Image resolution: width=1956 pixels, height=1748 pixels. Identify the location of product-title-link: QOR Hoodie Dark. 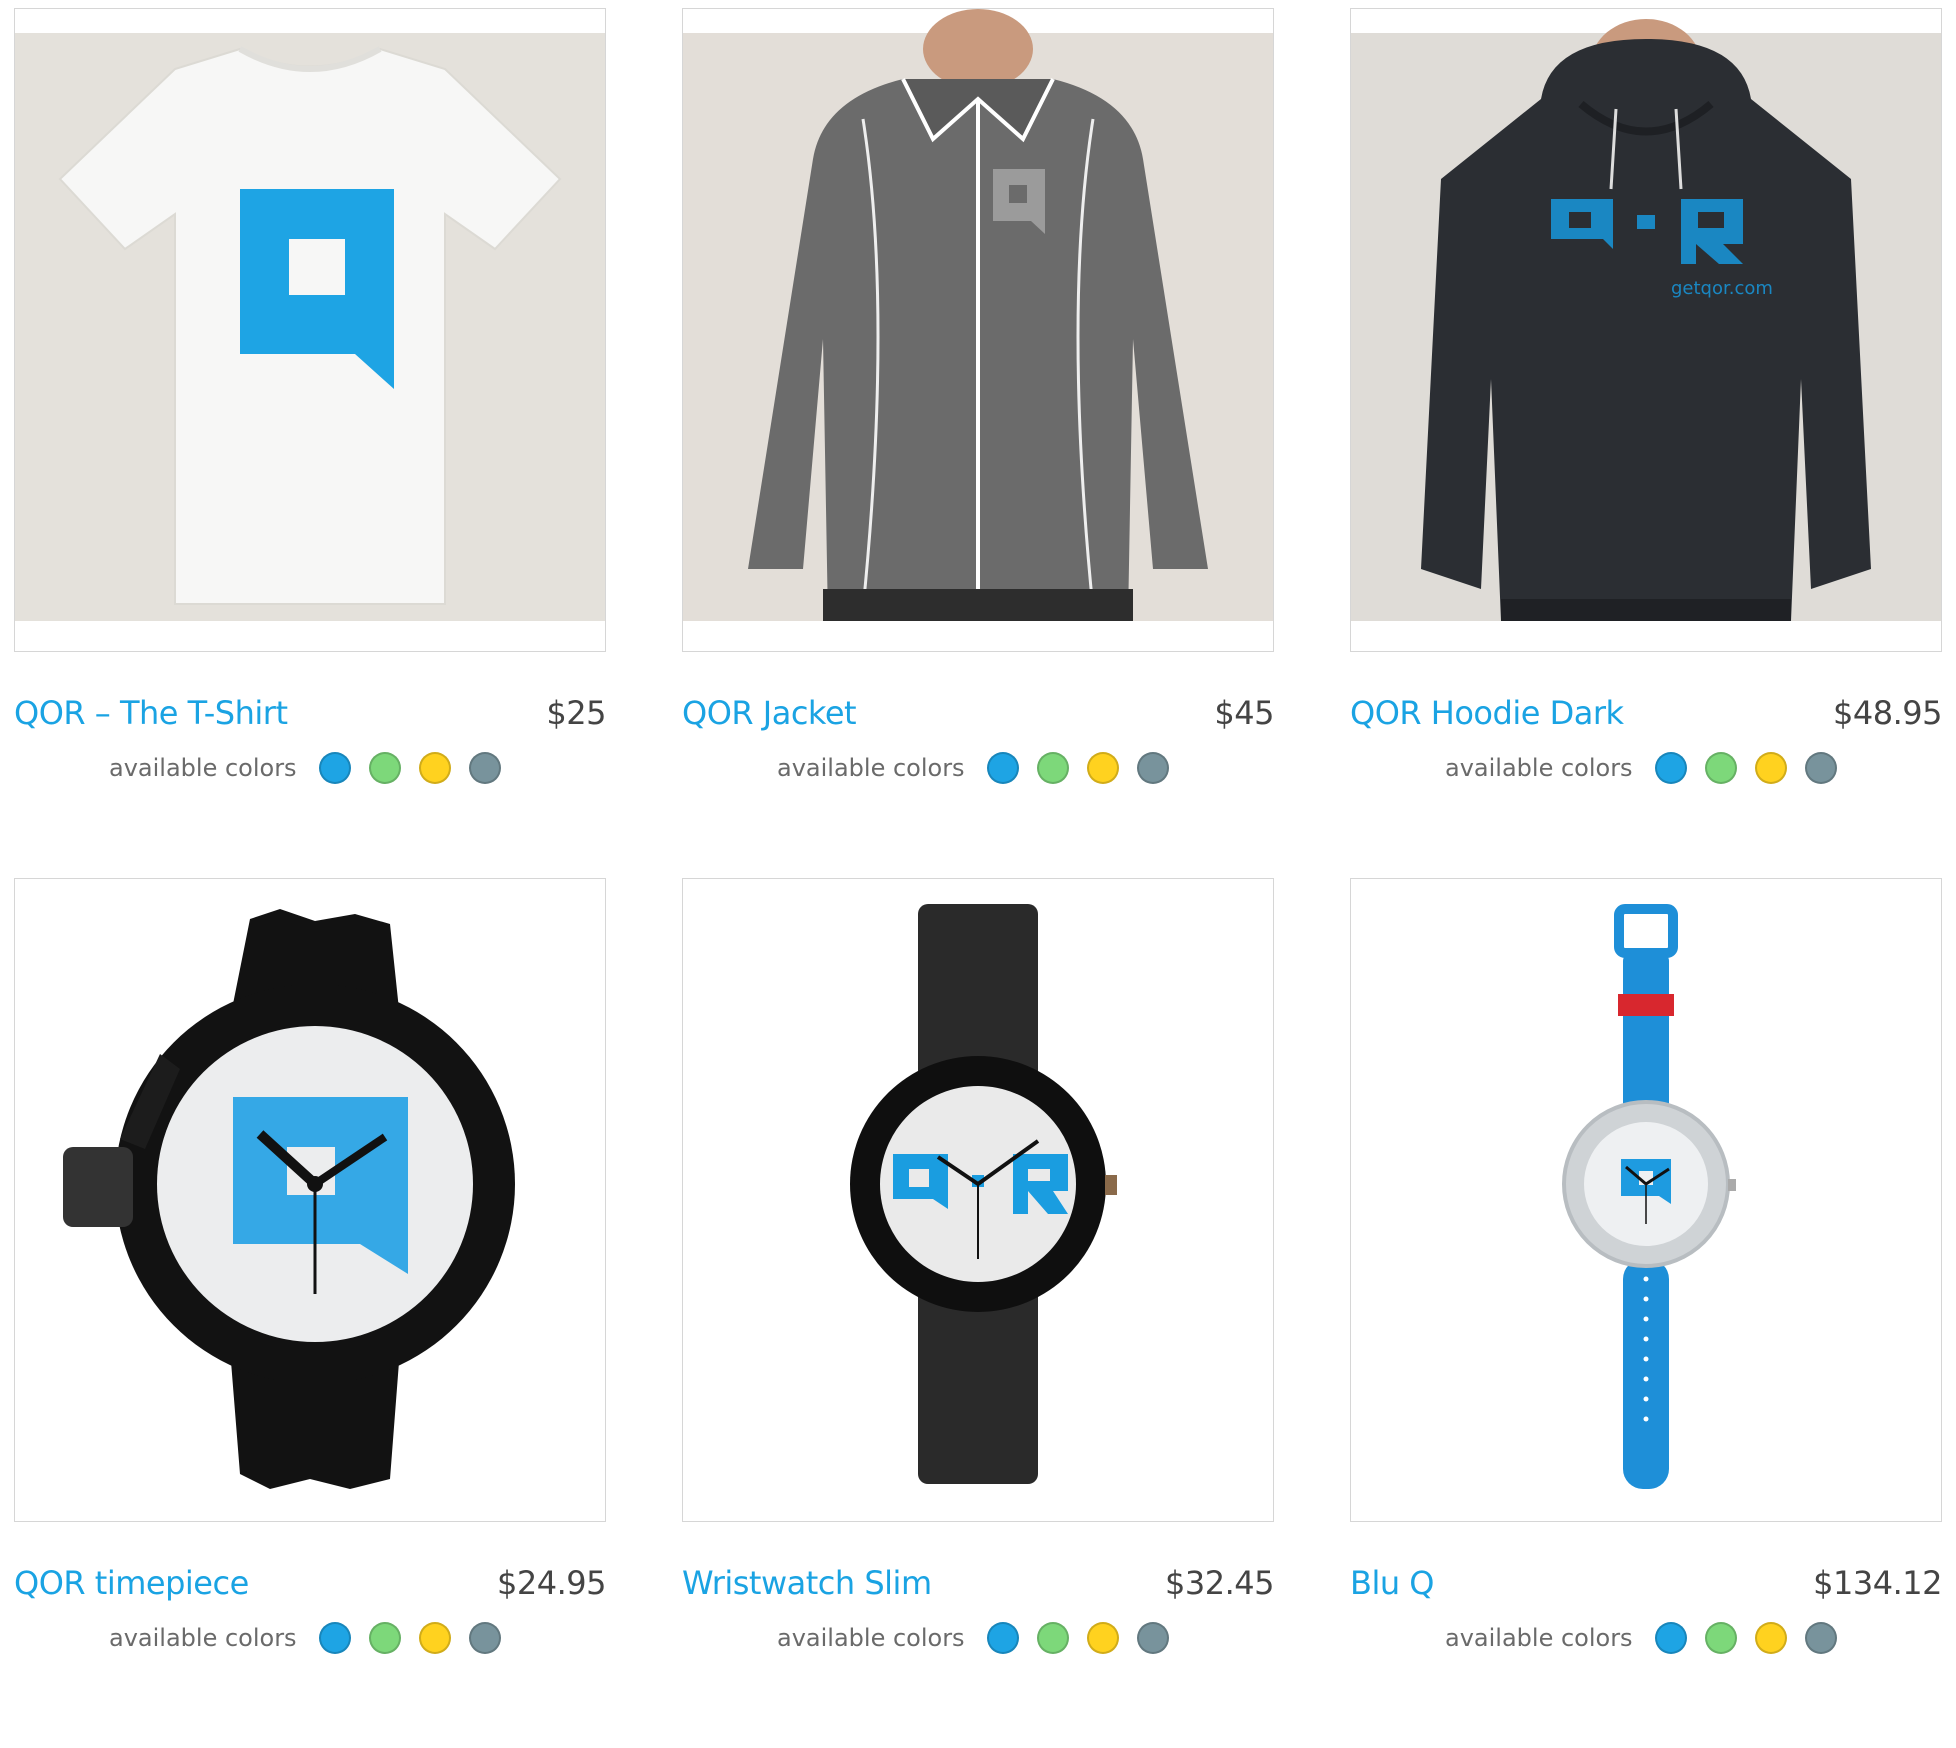
(1487, 713).